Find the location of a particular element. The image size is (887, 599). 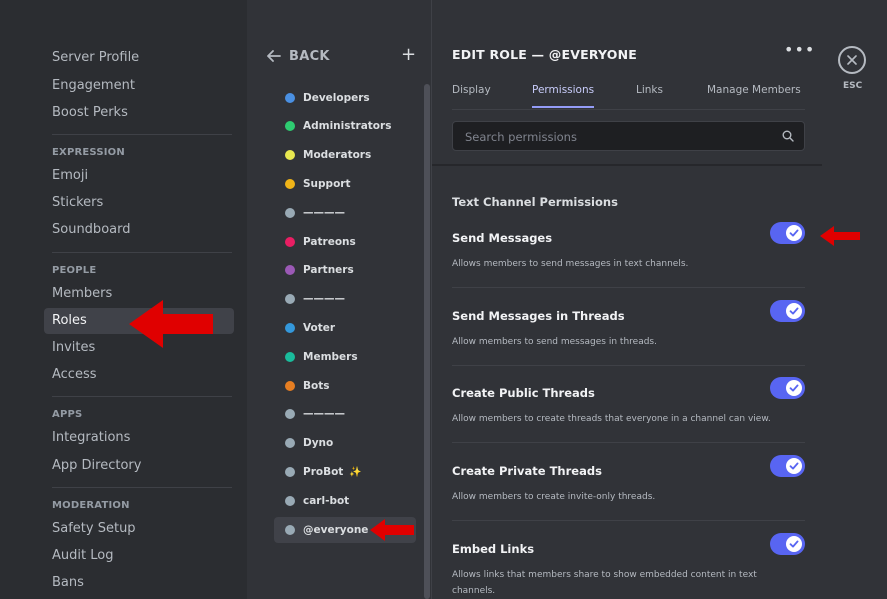

role-label: Voter is located at coordinates (319, 328).